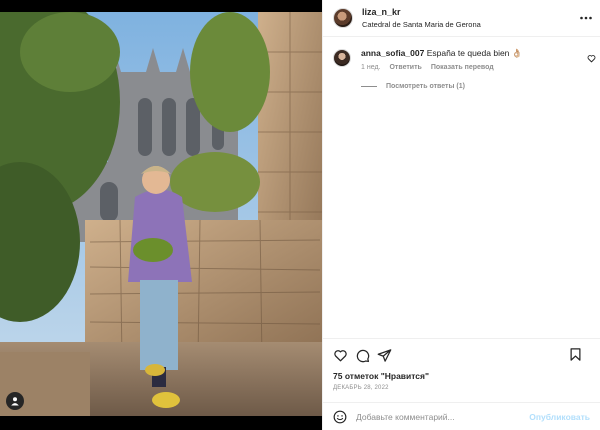  What do you see at coordinates (480, 86) in the screenshot?
I see `view-replies-button: Посмотреть ответы (1)` at bounding box center [480, 86].